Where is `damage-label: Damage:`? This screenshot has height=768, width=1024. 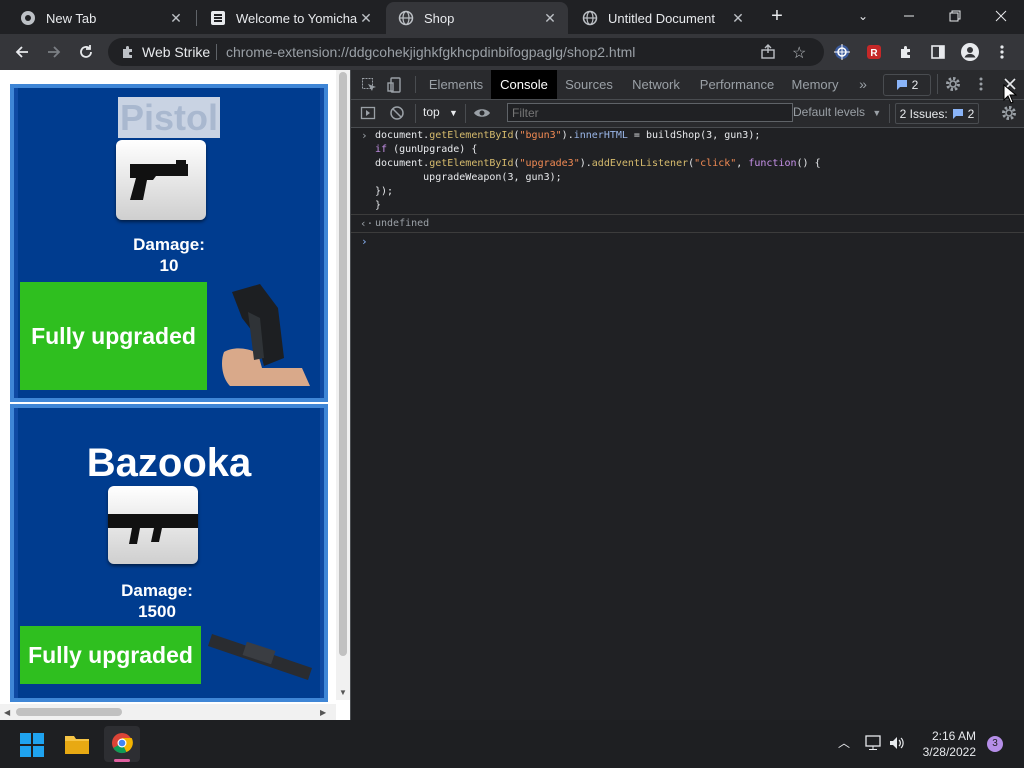 damage-label: Damage: is located at coordinates (157, 590).